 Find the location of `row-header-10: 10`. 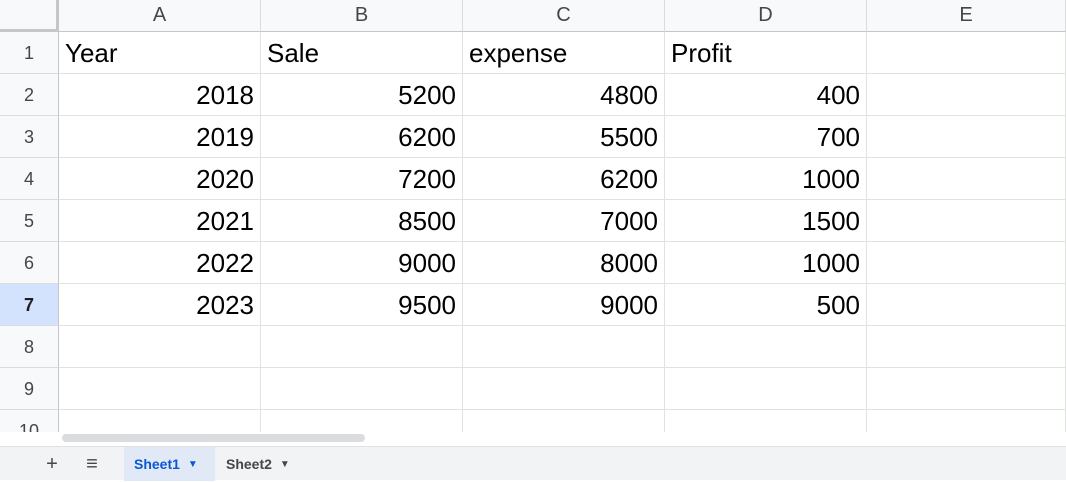

row-header-10: 10 is located at coordinates (29, 421).